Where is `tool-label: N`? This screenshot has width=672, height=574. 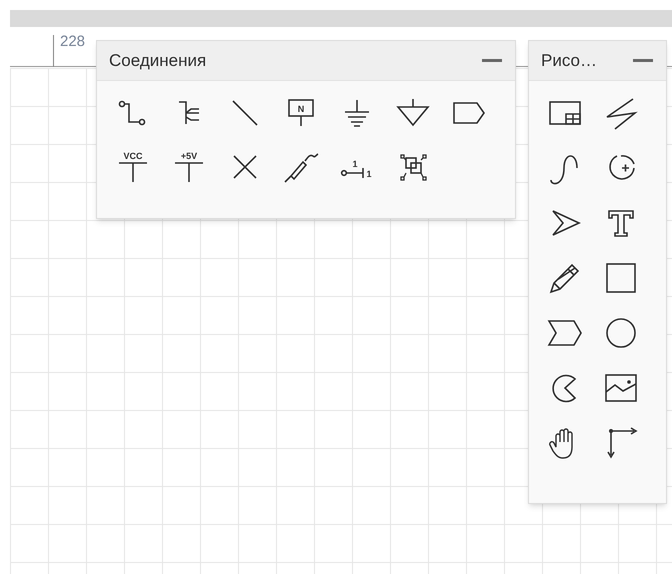
tool-label: N is located at coordinates (301, 109).